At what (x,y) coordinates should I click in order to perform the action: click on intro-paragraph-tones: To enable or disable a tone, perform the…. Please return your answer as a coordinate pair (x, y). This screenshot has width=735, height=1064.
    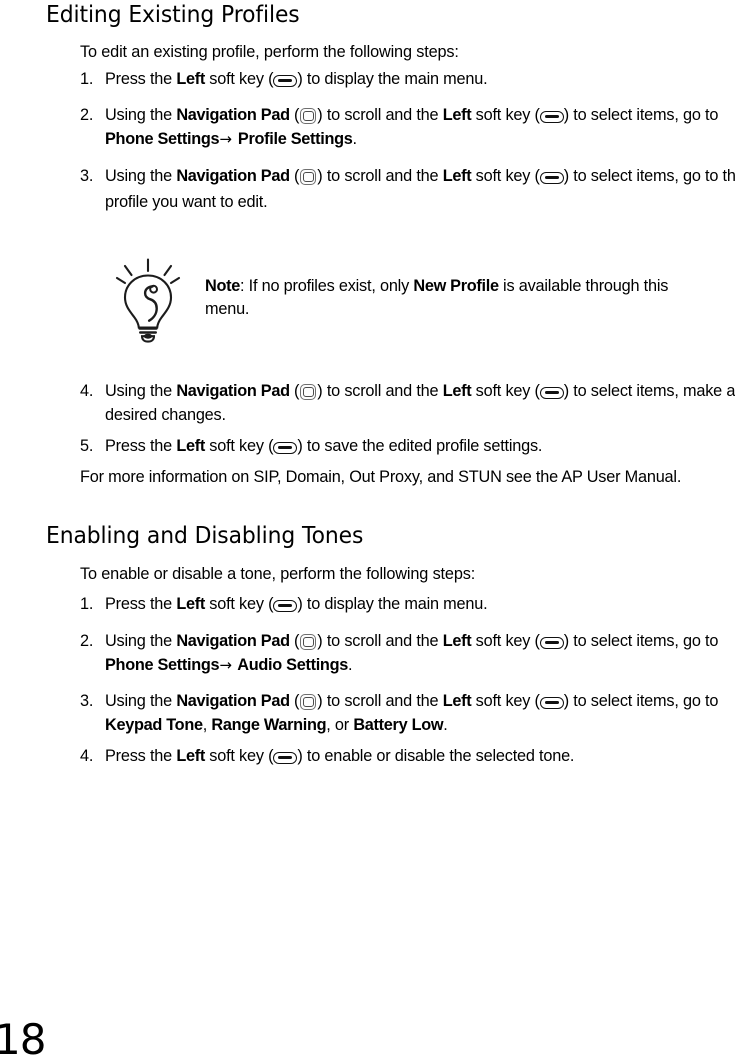
    Looking at the image, I should click on (278, 574).